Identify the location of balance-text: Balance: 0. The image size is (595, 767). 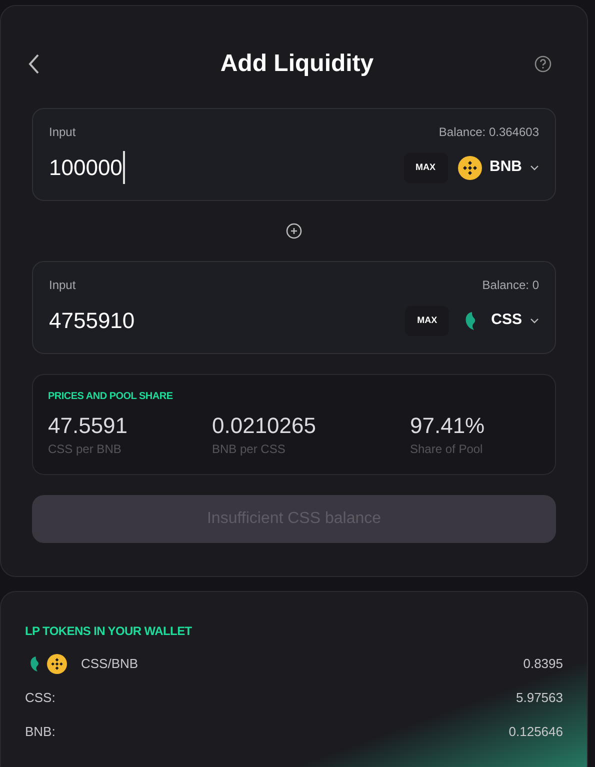
(510, 285).